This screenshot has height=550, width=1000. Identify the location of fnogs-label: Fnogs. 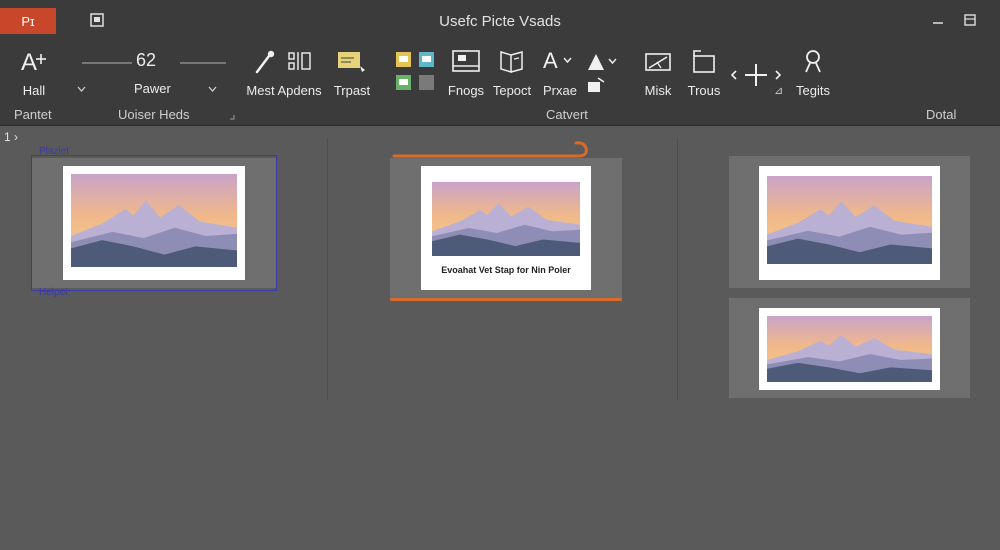
(466, 90).